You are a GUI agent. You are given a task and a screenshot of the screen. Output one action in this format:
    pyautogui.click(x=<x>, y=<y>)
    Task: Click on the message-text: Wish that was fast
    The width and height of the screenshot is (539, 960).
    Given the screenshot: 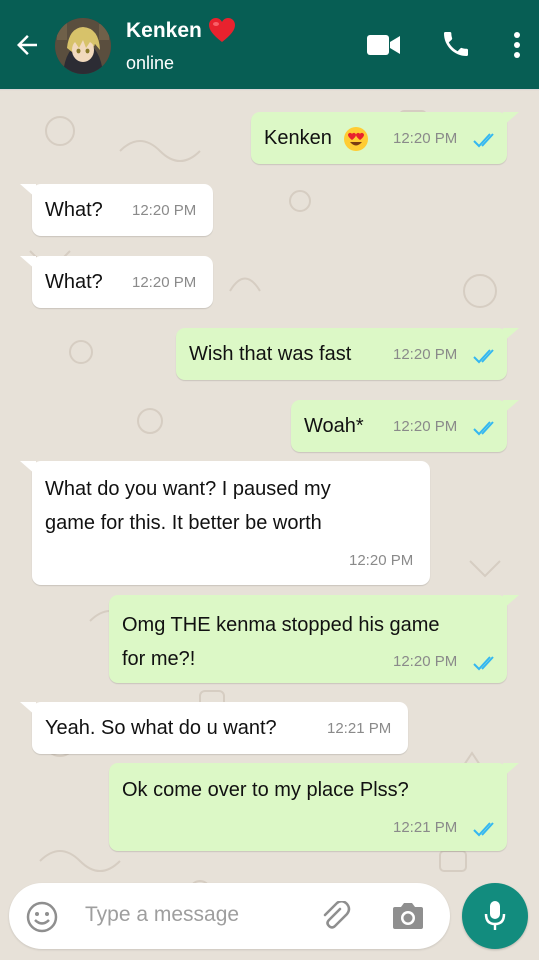 What is the action you would take?
    pyautogui.click(x=270, y=354)
    